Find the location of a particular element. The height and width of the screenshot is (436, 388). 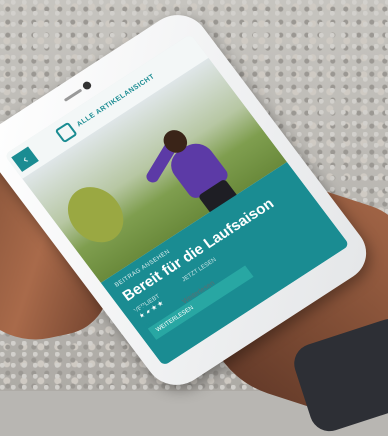

tree is located at coordinates (95, 215).